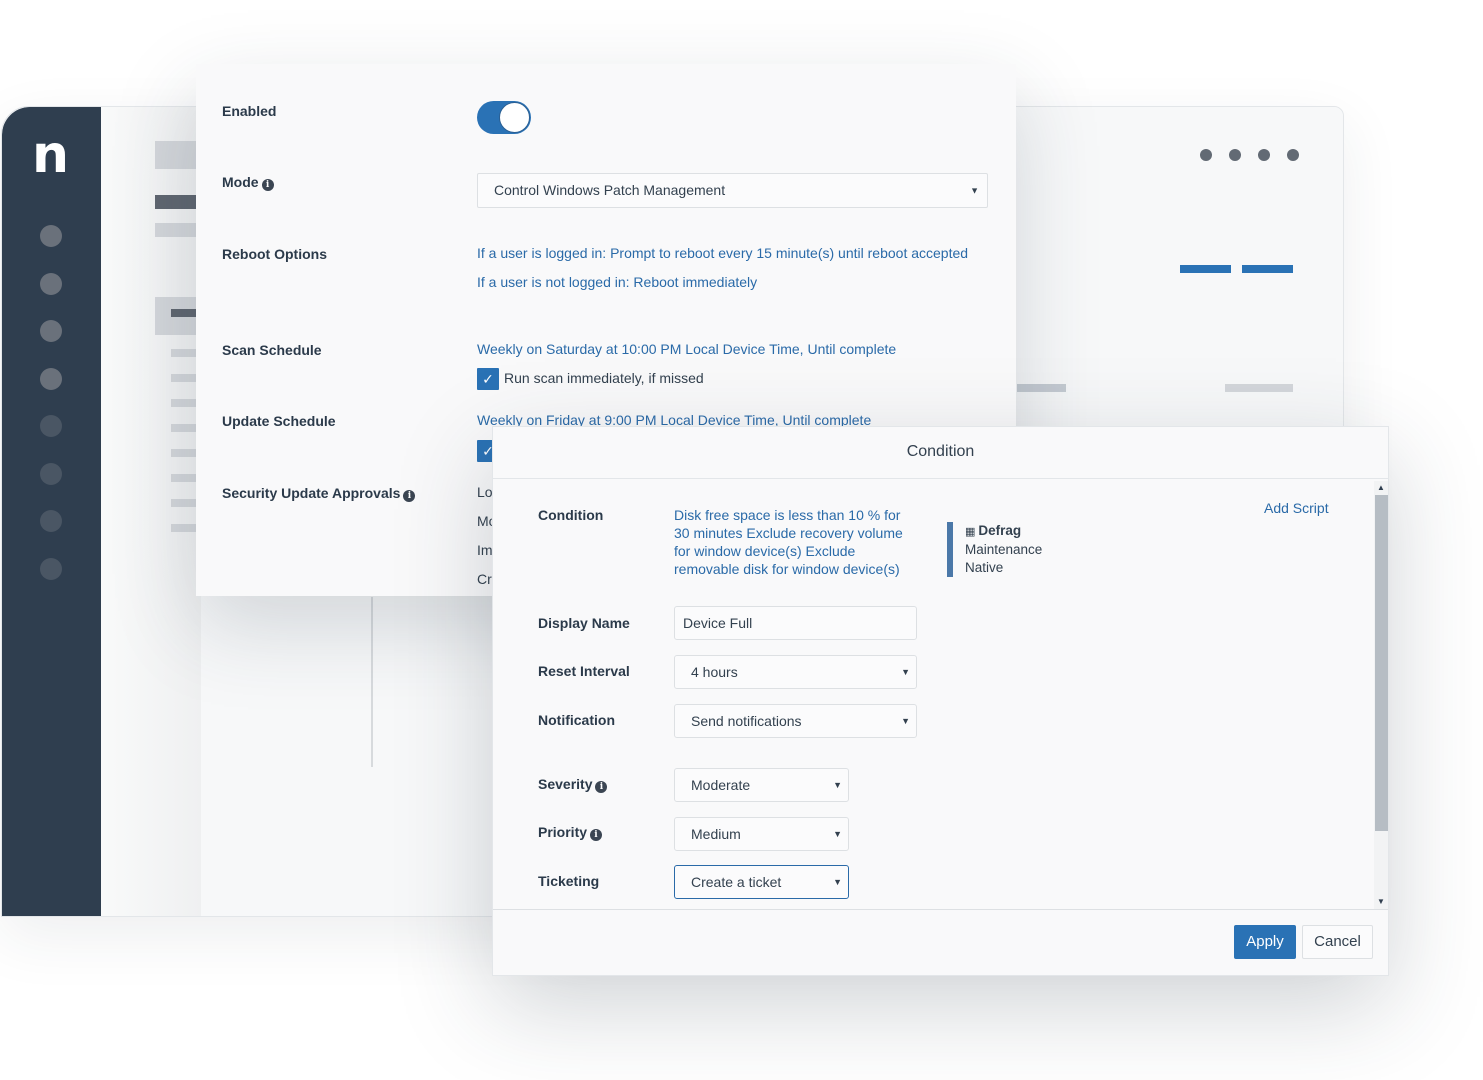 The height and width of the screenshot is (1080, 1483). I want to click on severity-value: Moderate, so click(721, 785).